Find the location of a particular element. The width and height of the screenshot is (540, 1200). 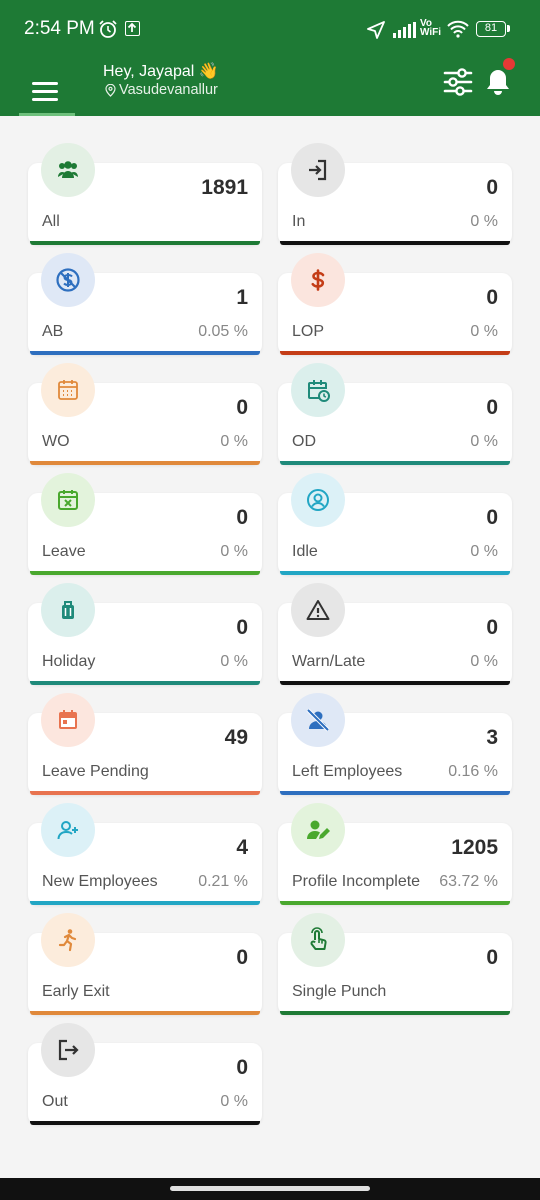

card-label: Left Employees is located at coordinates (347, 771).